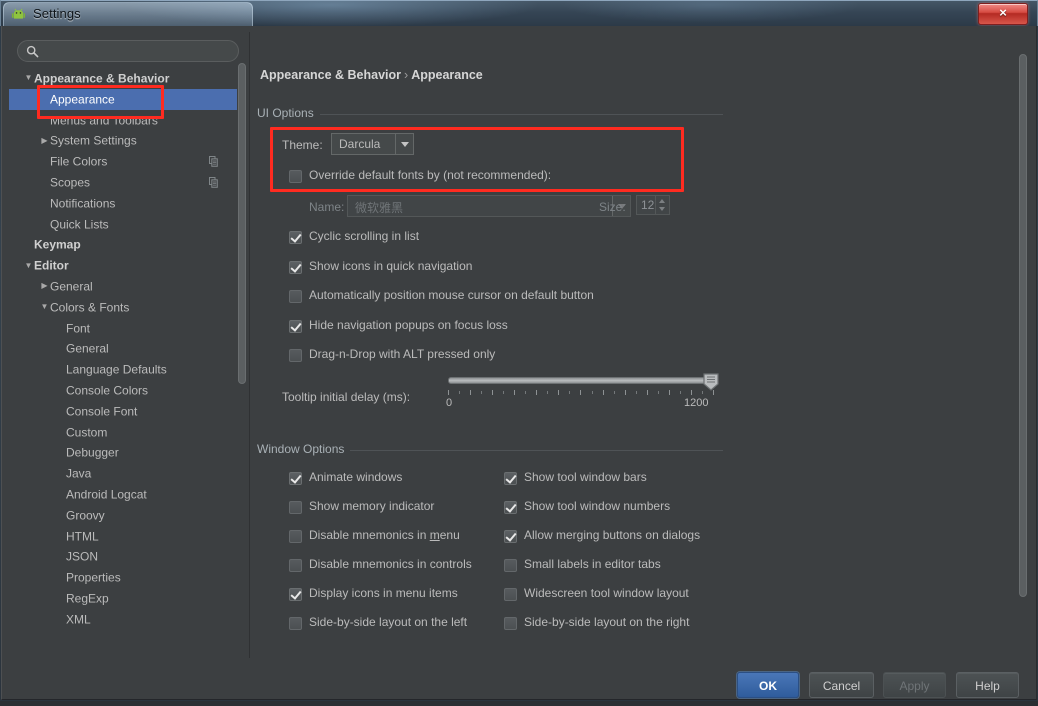 The width and height of the screenshot is (1038, 706). Describe the element at coordinates (127, 99) in the screenshot. I see `sidebar-item-appearance: Appearance` at that location.